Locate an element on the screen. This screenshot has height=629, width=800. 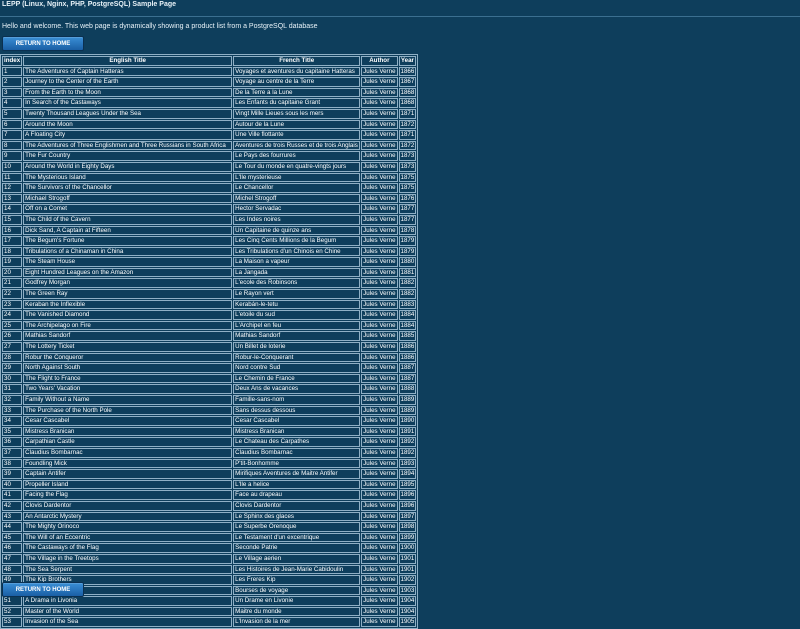
cell-french-title: Mathias Sandorf is located at coordinates (297, 336).